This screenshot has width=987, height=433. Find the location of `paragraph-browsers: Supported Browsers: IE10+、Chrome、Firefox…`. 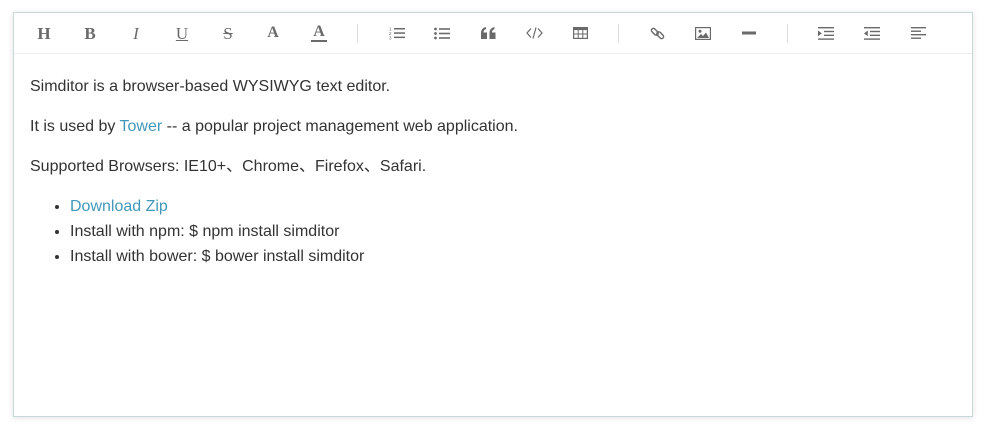

paragraph-browsers: Supported Browsers: IE10+、Chrome、Firefox… is located at coordinates (228, 166).